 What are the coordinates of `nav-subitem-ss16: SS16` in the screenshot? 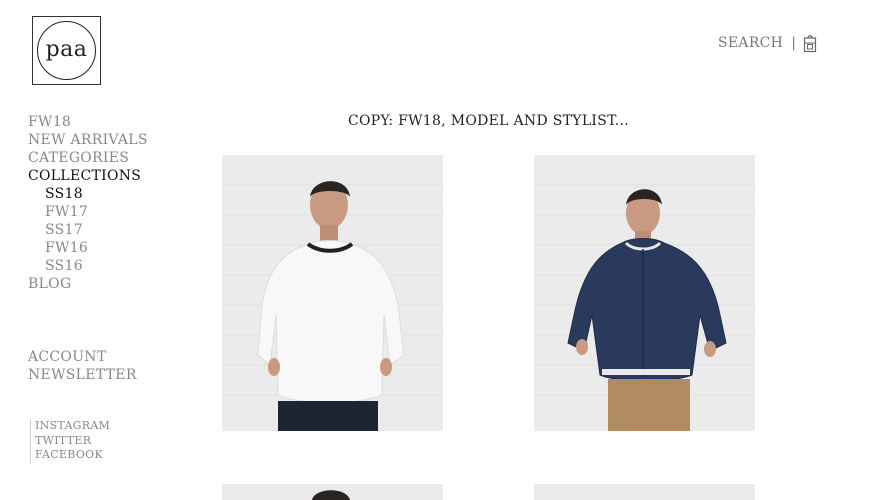 It's located at (88, 266).